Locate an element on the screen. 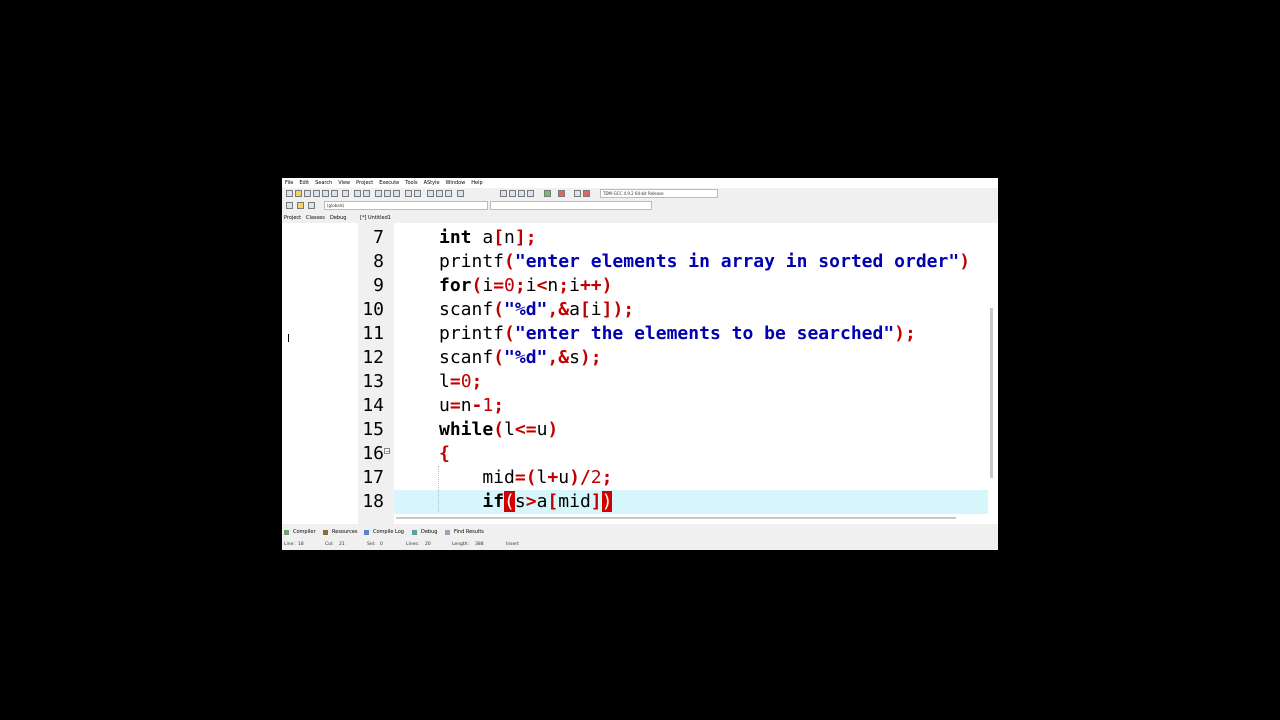 This screenshot has height=720, width=1280. toggle-bookmark-icon is located at coordinates (460, 193).